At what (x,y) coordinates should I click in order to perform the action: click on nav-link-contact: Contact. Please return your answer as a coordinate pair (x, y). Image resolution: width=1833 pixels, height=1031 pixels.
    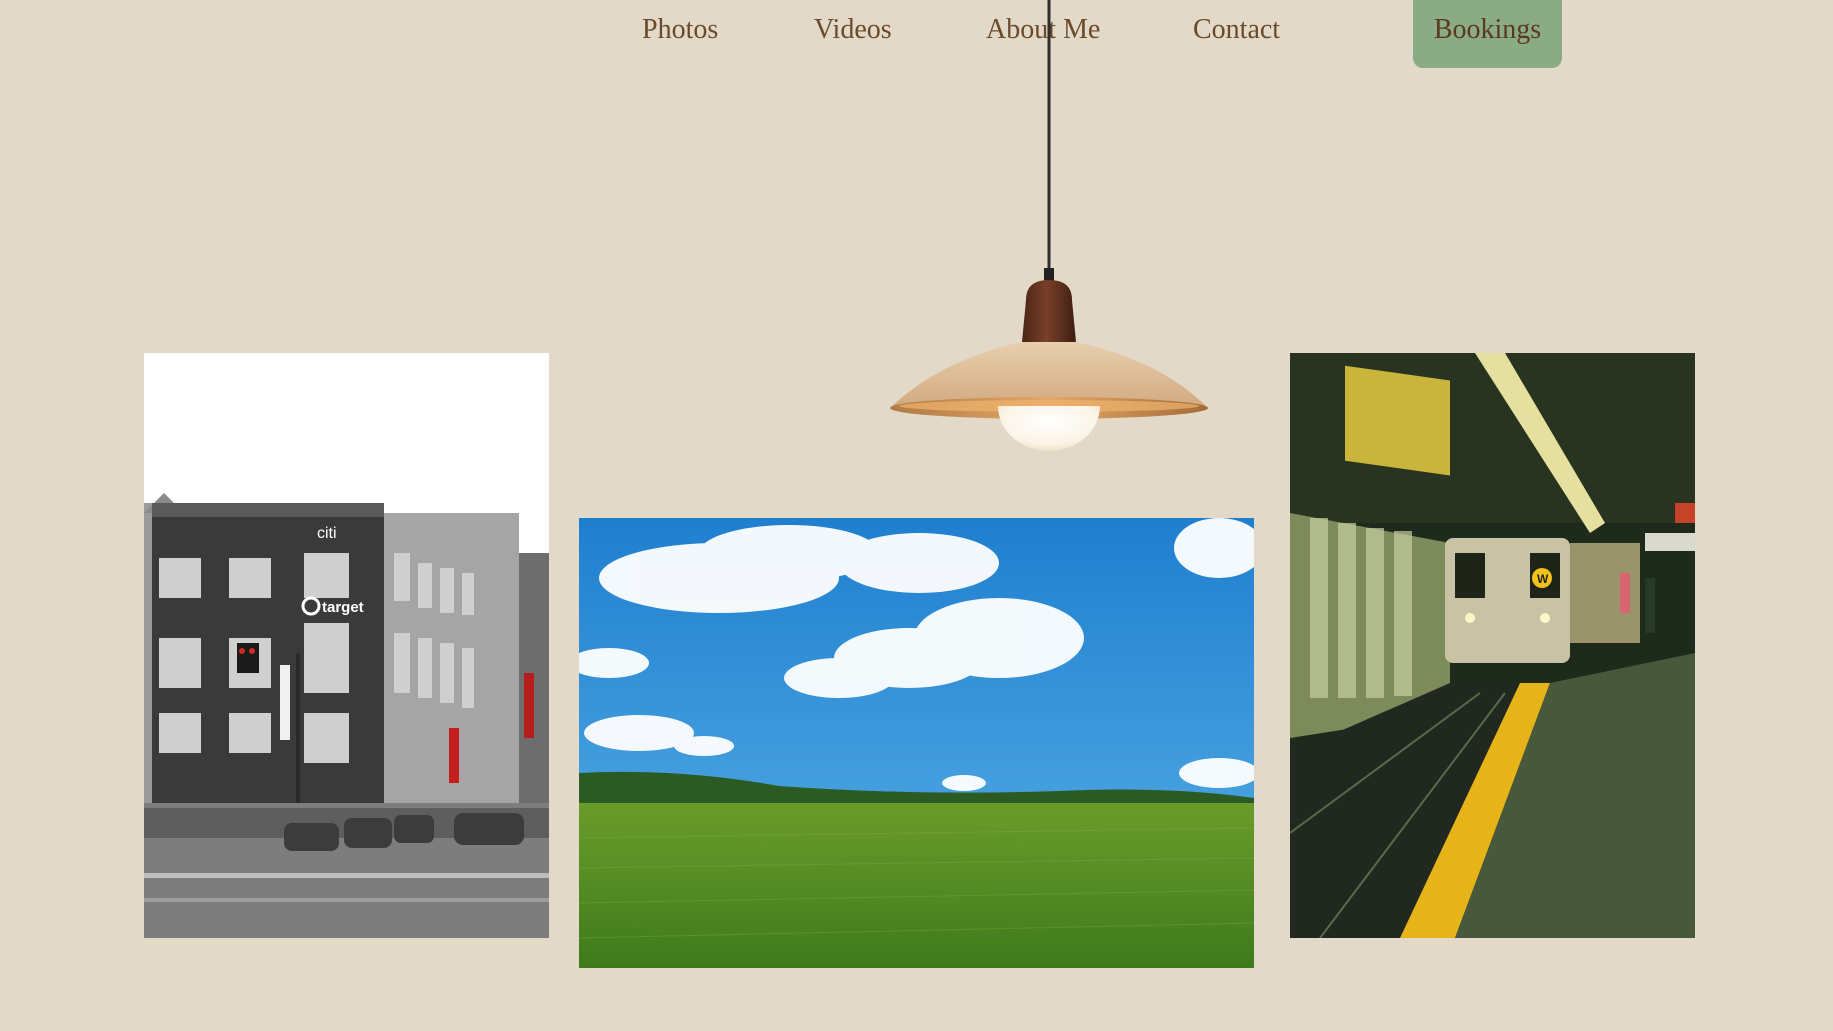
    Looking at the image, I should click on (1236, 30).